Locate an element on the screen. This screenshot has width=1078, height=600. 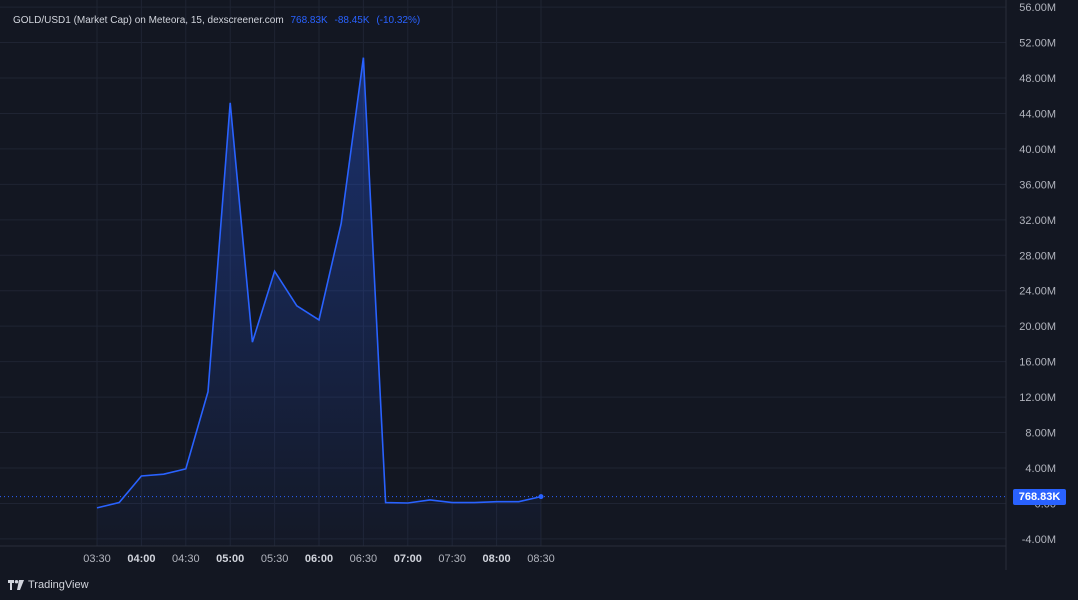
x-tick-label: 04:30 is located at coordinates (186, 559).